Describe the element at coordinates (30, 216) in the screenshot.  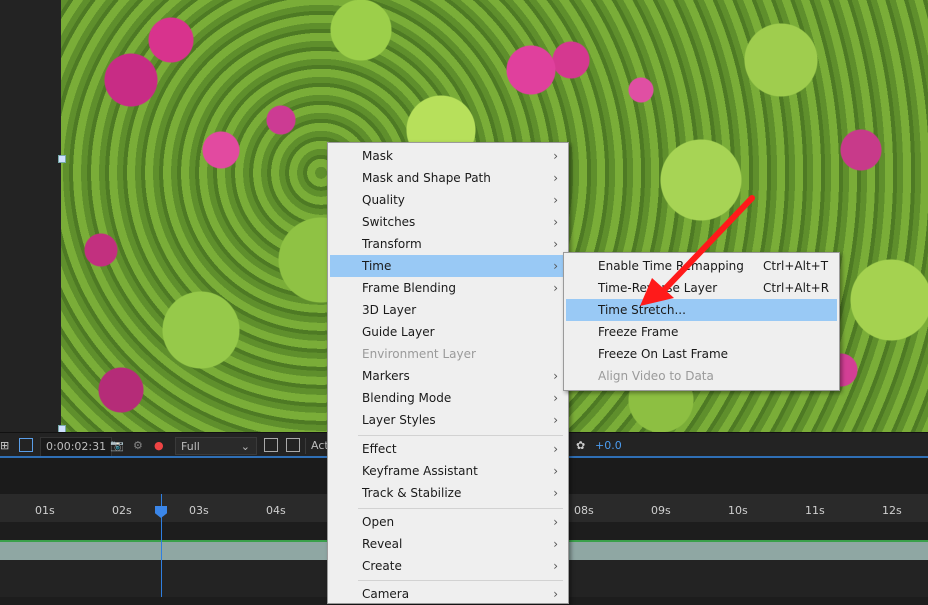
I see `left-panel-strip` at that location.